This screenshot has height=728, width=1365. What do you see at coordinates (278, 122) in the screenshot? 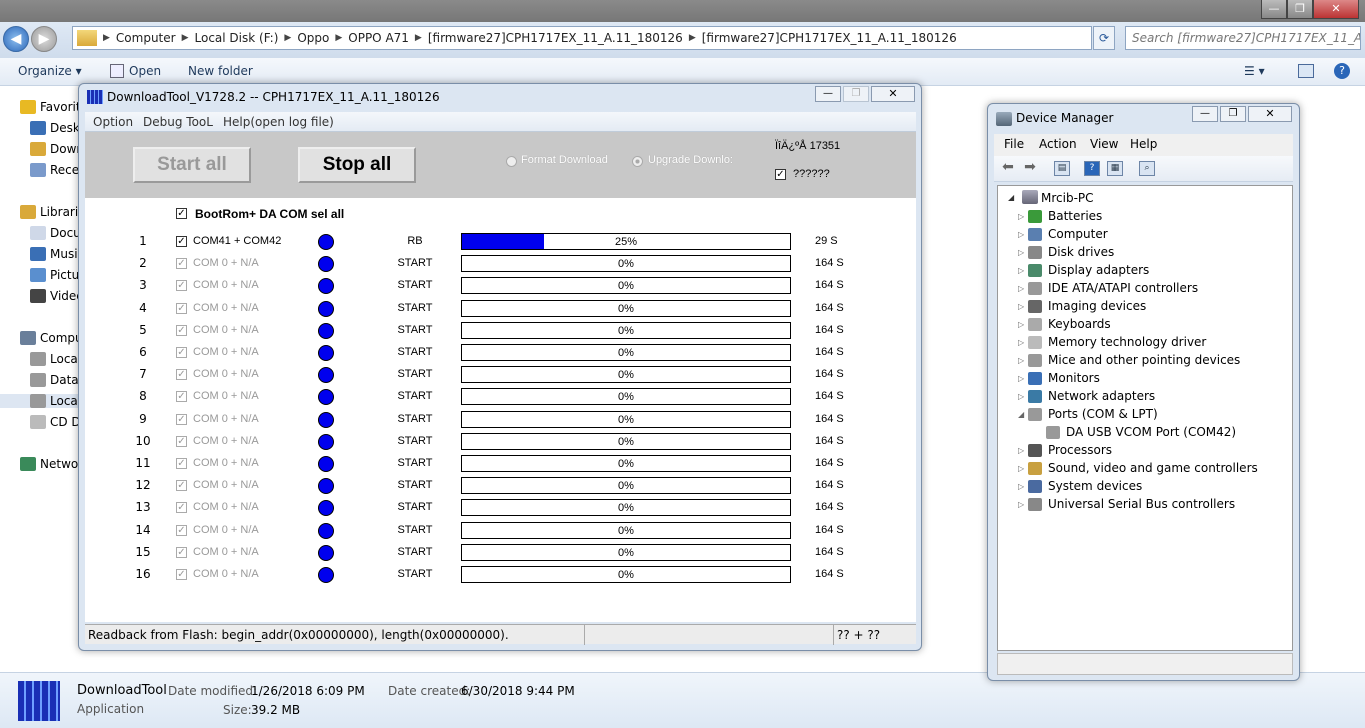
I see `menu-help: Help(open log file)` at bounding box center [278, 122].